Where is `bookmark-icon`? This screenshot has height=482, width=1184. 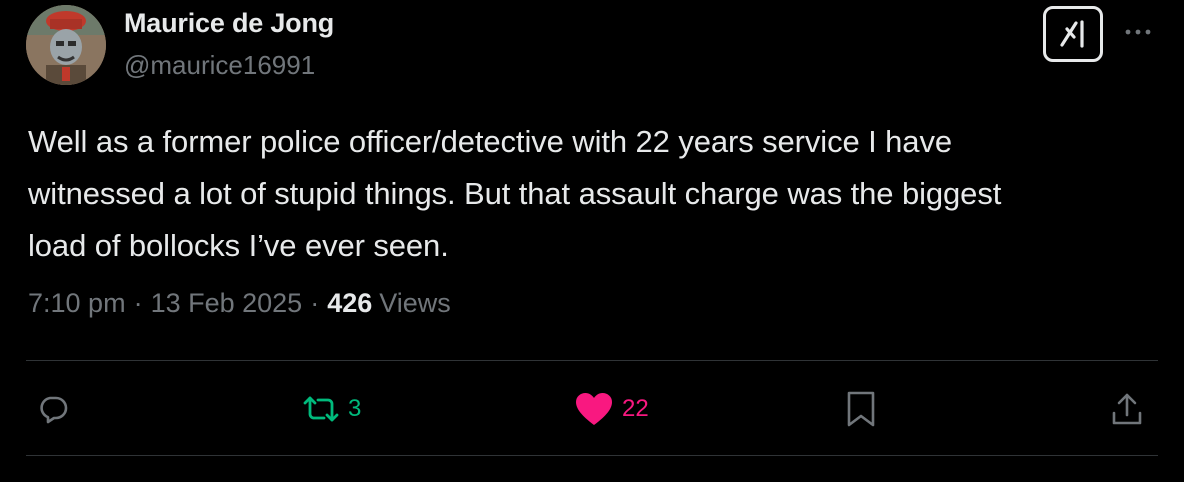 bookmark-icon is located at coordinates (861, 409).